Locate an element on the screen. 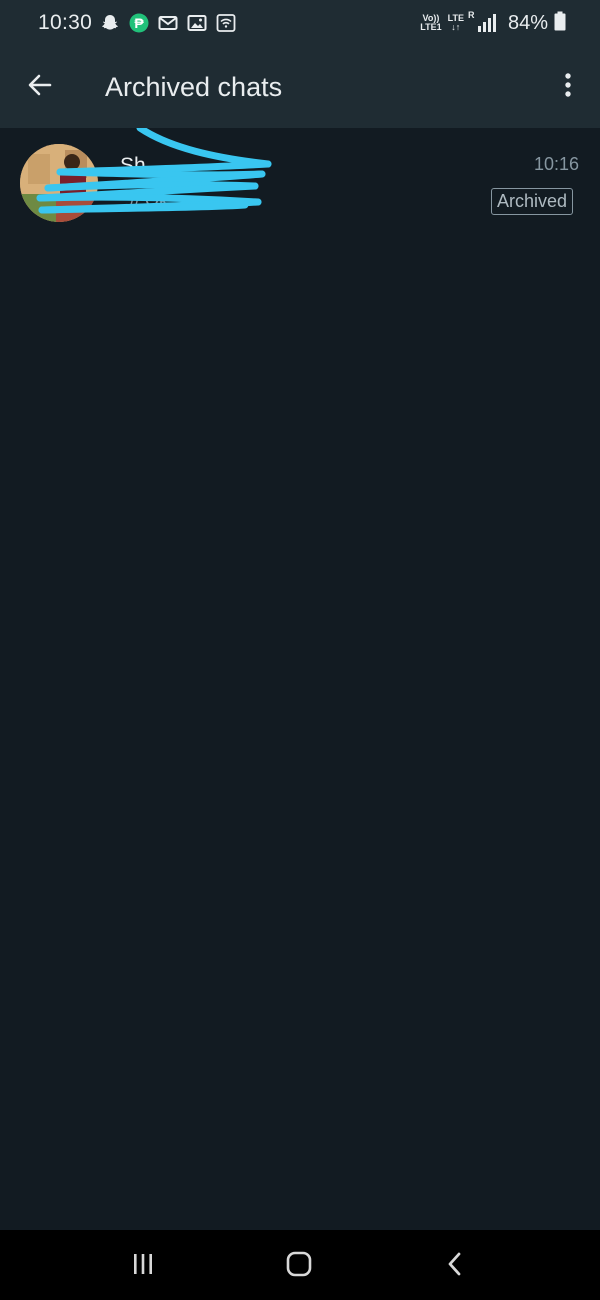 The width and height of the screenshot is (600, 1300). avatar is located at coordinates (59, 183).